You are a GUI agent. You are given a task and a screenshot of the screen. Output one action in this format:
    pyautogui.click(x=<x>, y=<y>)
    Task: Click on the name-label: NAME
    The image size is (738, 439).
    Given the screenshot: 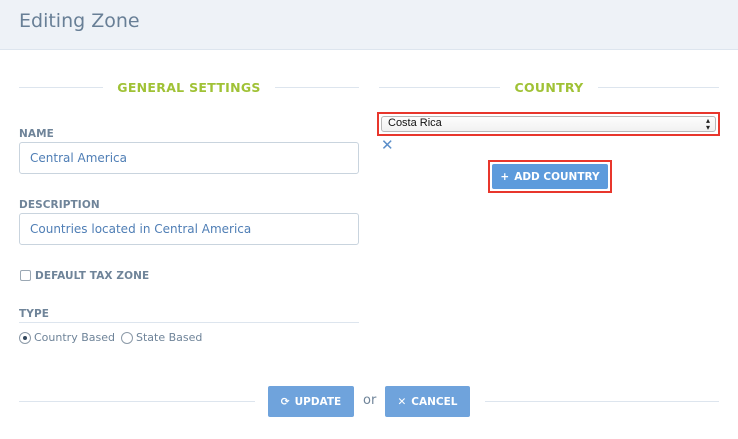 What is the action you would take?
    pyautogui.click(x=36, y=134)
    